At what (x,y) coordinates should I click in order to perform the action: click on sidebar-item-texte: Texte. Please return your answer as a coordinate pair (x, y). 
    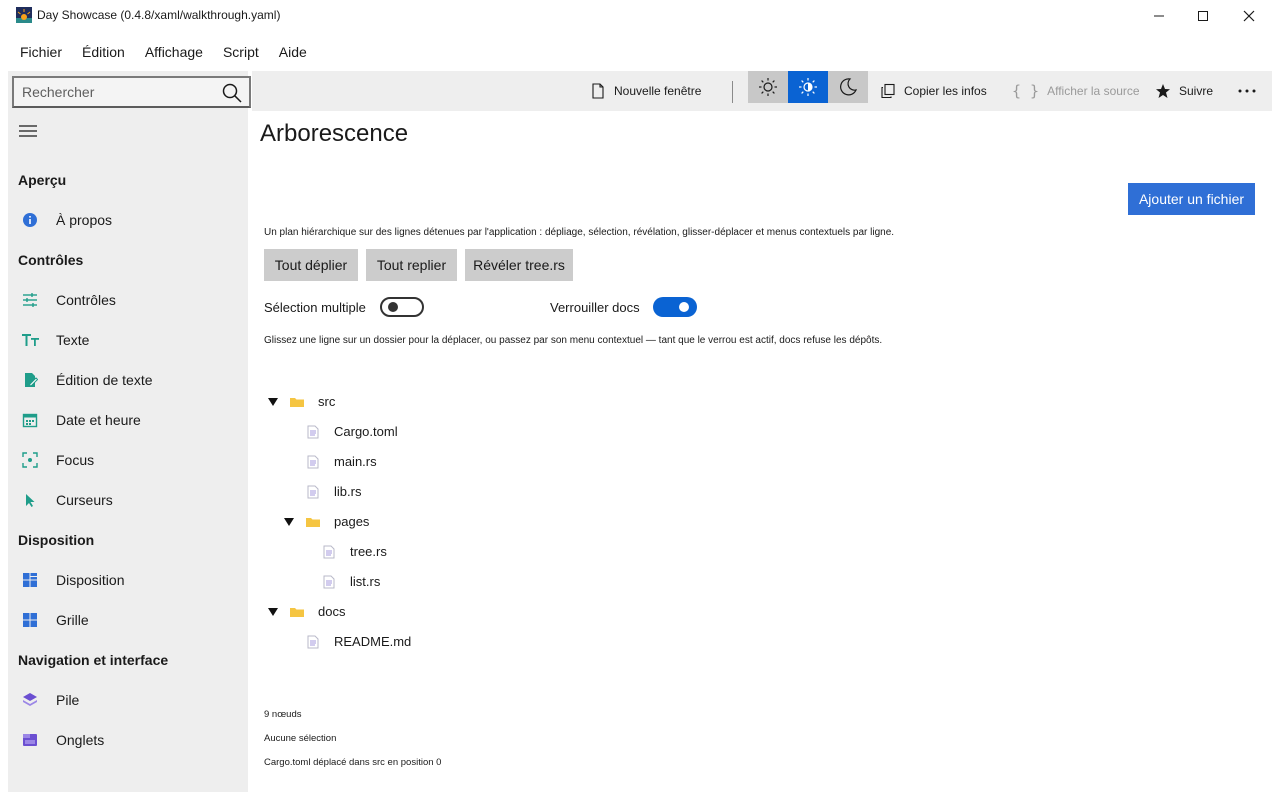
    Looking at the image, I should click on (128, 340).